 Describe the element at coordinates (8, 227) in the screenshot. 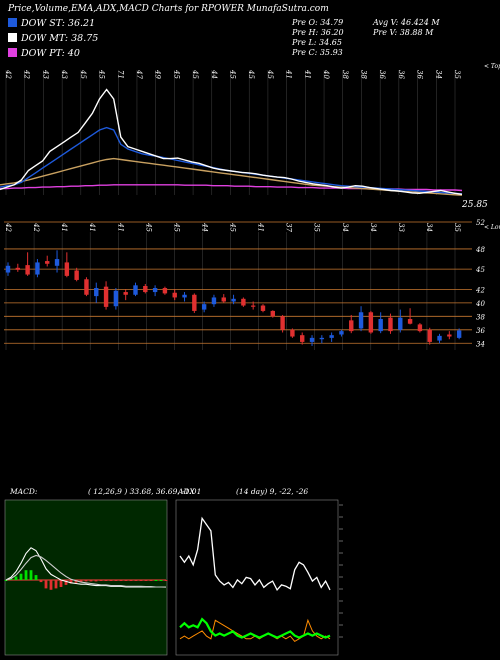

I see `price-low-label: 42` at that location.